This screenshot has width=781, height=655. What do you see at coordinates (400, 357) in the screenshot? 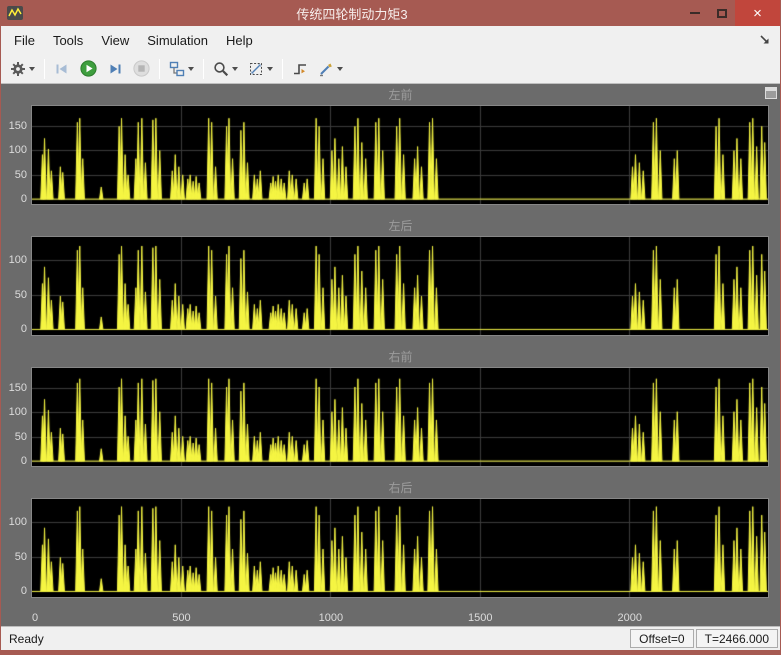
I see `subplot-title: 右前` at bounding box center [400, 357].